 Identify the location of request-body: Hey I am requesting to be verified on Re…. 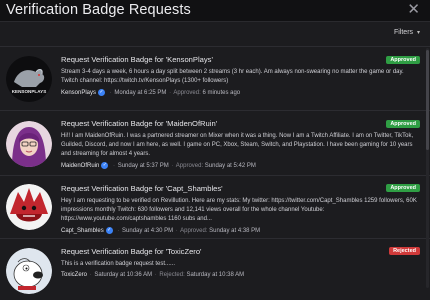
(239, 210).